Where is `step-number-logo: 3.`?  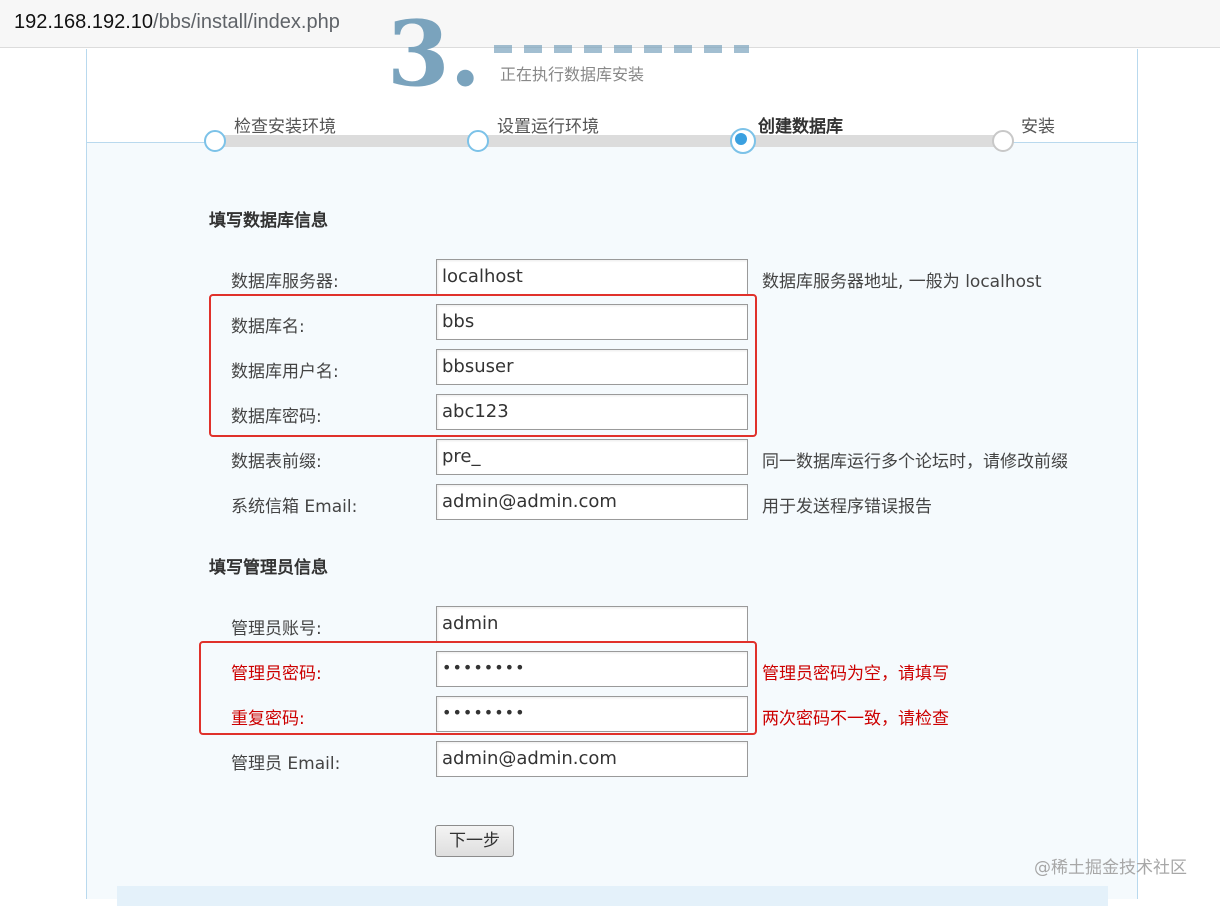
step-number-logo: 3. is located at coordinates (434, 48).